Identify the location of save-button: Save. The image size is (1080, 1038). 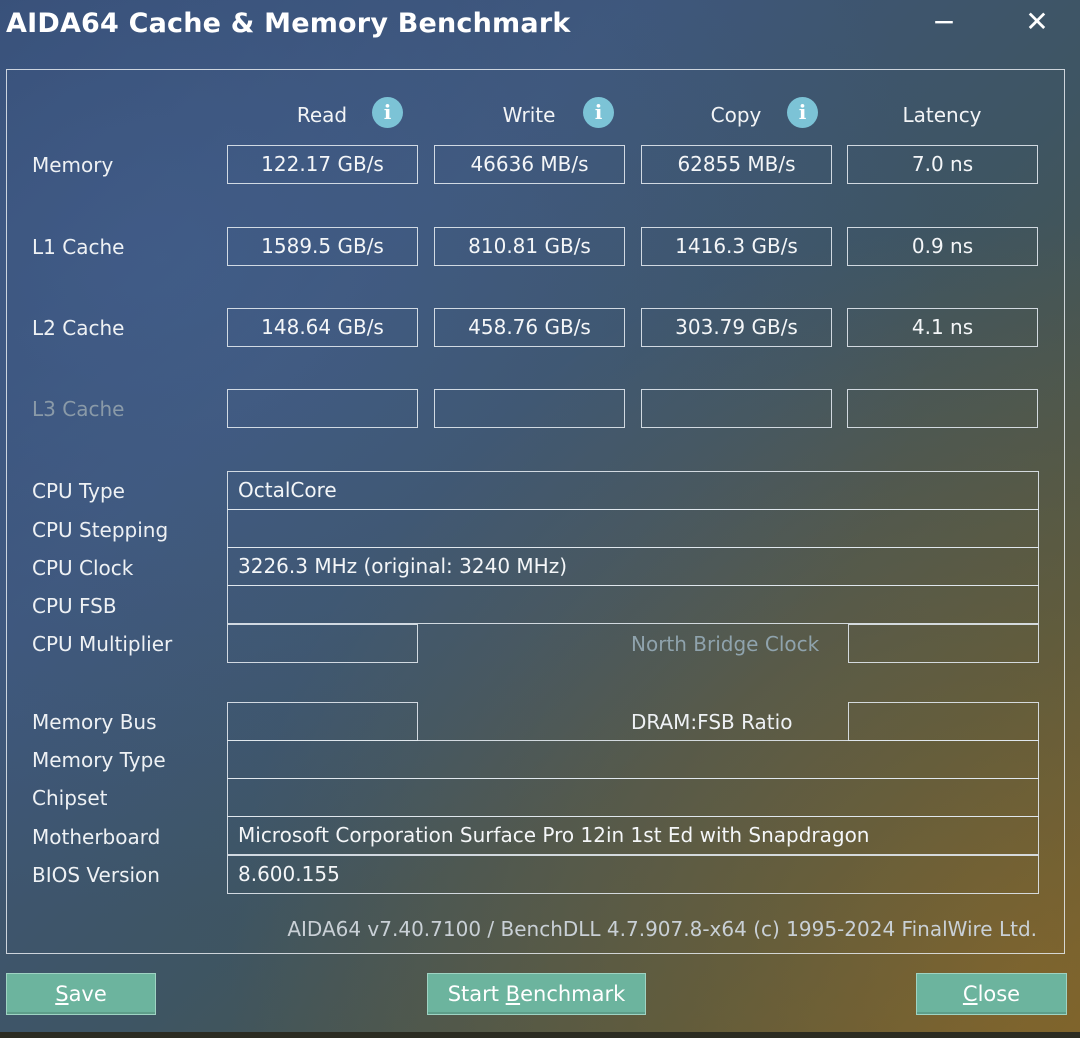
(81, 994).